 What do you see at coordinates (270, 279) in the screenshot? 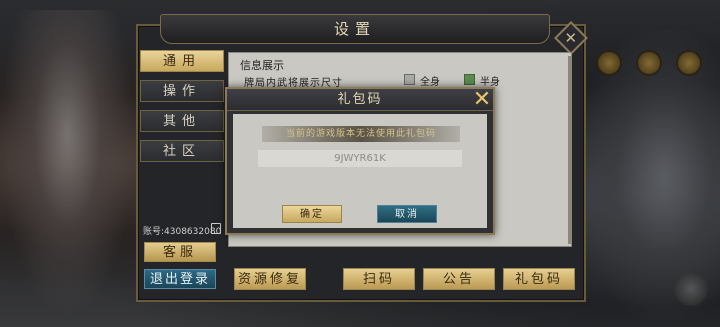
I see `resource-repair-button: 资源修复` at bounding box center [270, 279].